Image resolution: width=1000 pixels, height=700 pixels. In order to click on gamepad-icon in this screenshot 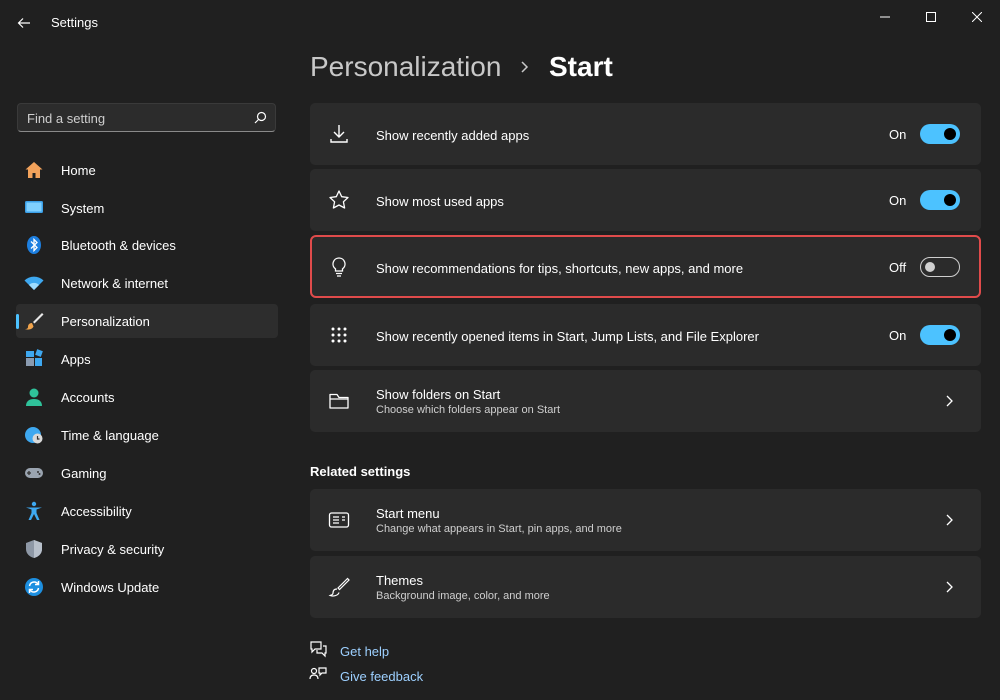, I will do `click(34, 473)`.